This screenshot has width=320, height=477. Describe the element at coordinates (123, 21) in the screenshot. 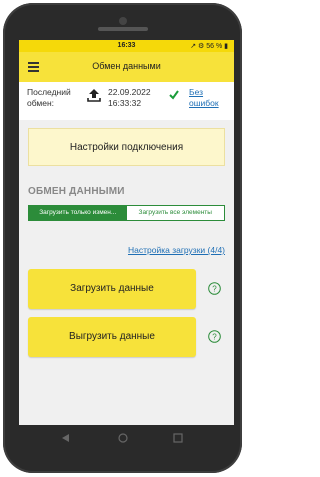

I see `front-camera` at that location.